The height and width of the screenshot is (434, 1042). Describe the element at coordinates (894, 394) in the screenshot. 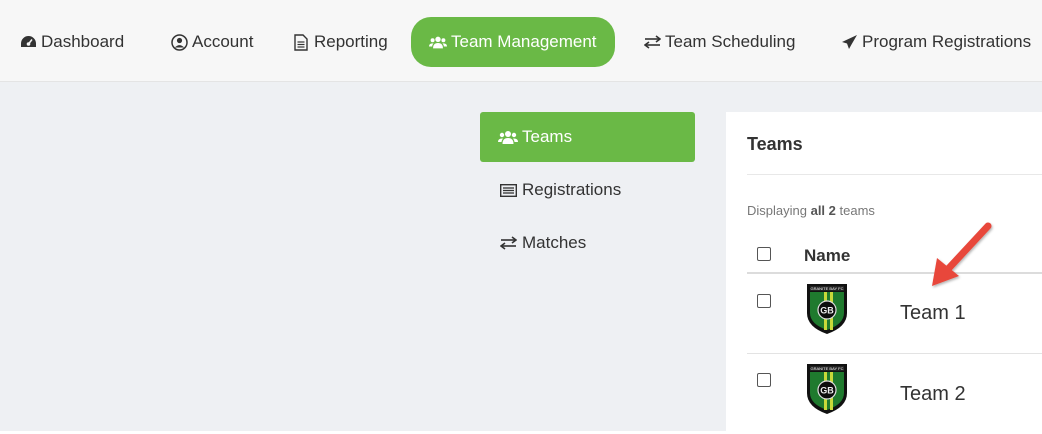

I see `table-row: GRANITE BAY FC GB Team 2` at that location.